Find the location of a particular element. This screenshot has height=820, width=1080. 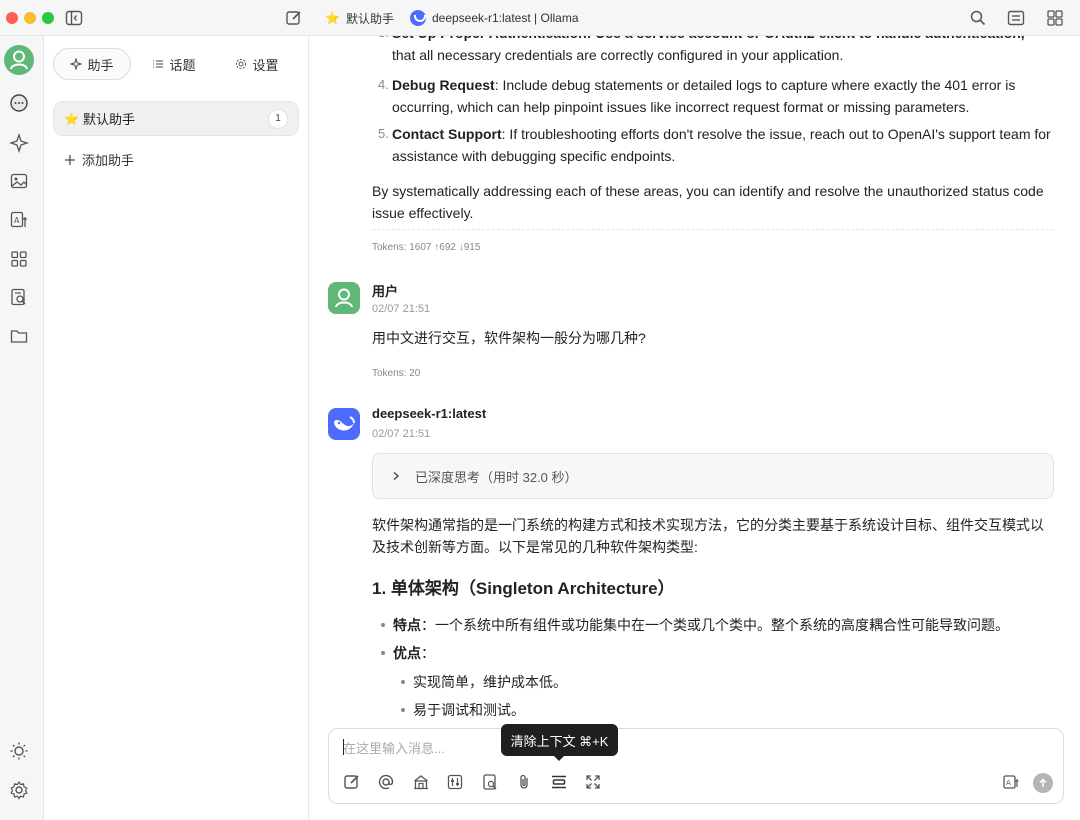

text-caret is located at coordinates (343, 747).